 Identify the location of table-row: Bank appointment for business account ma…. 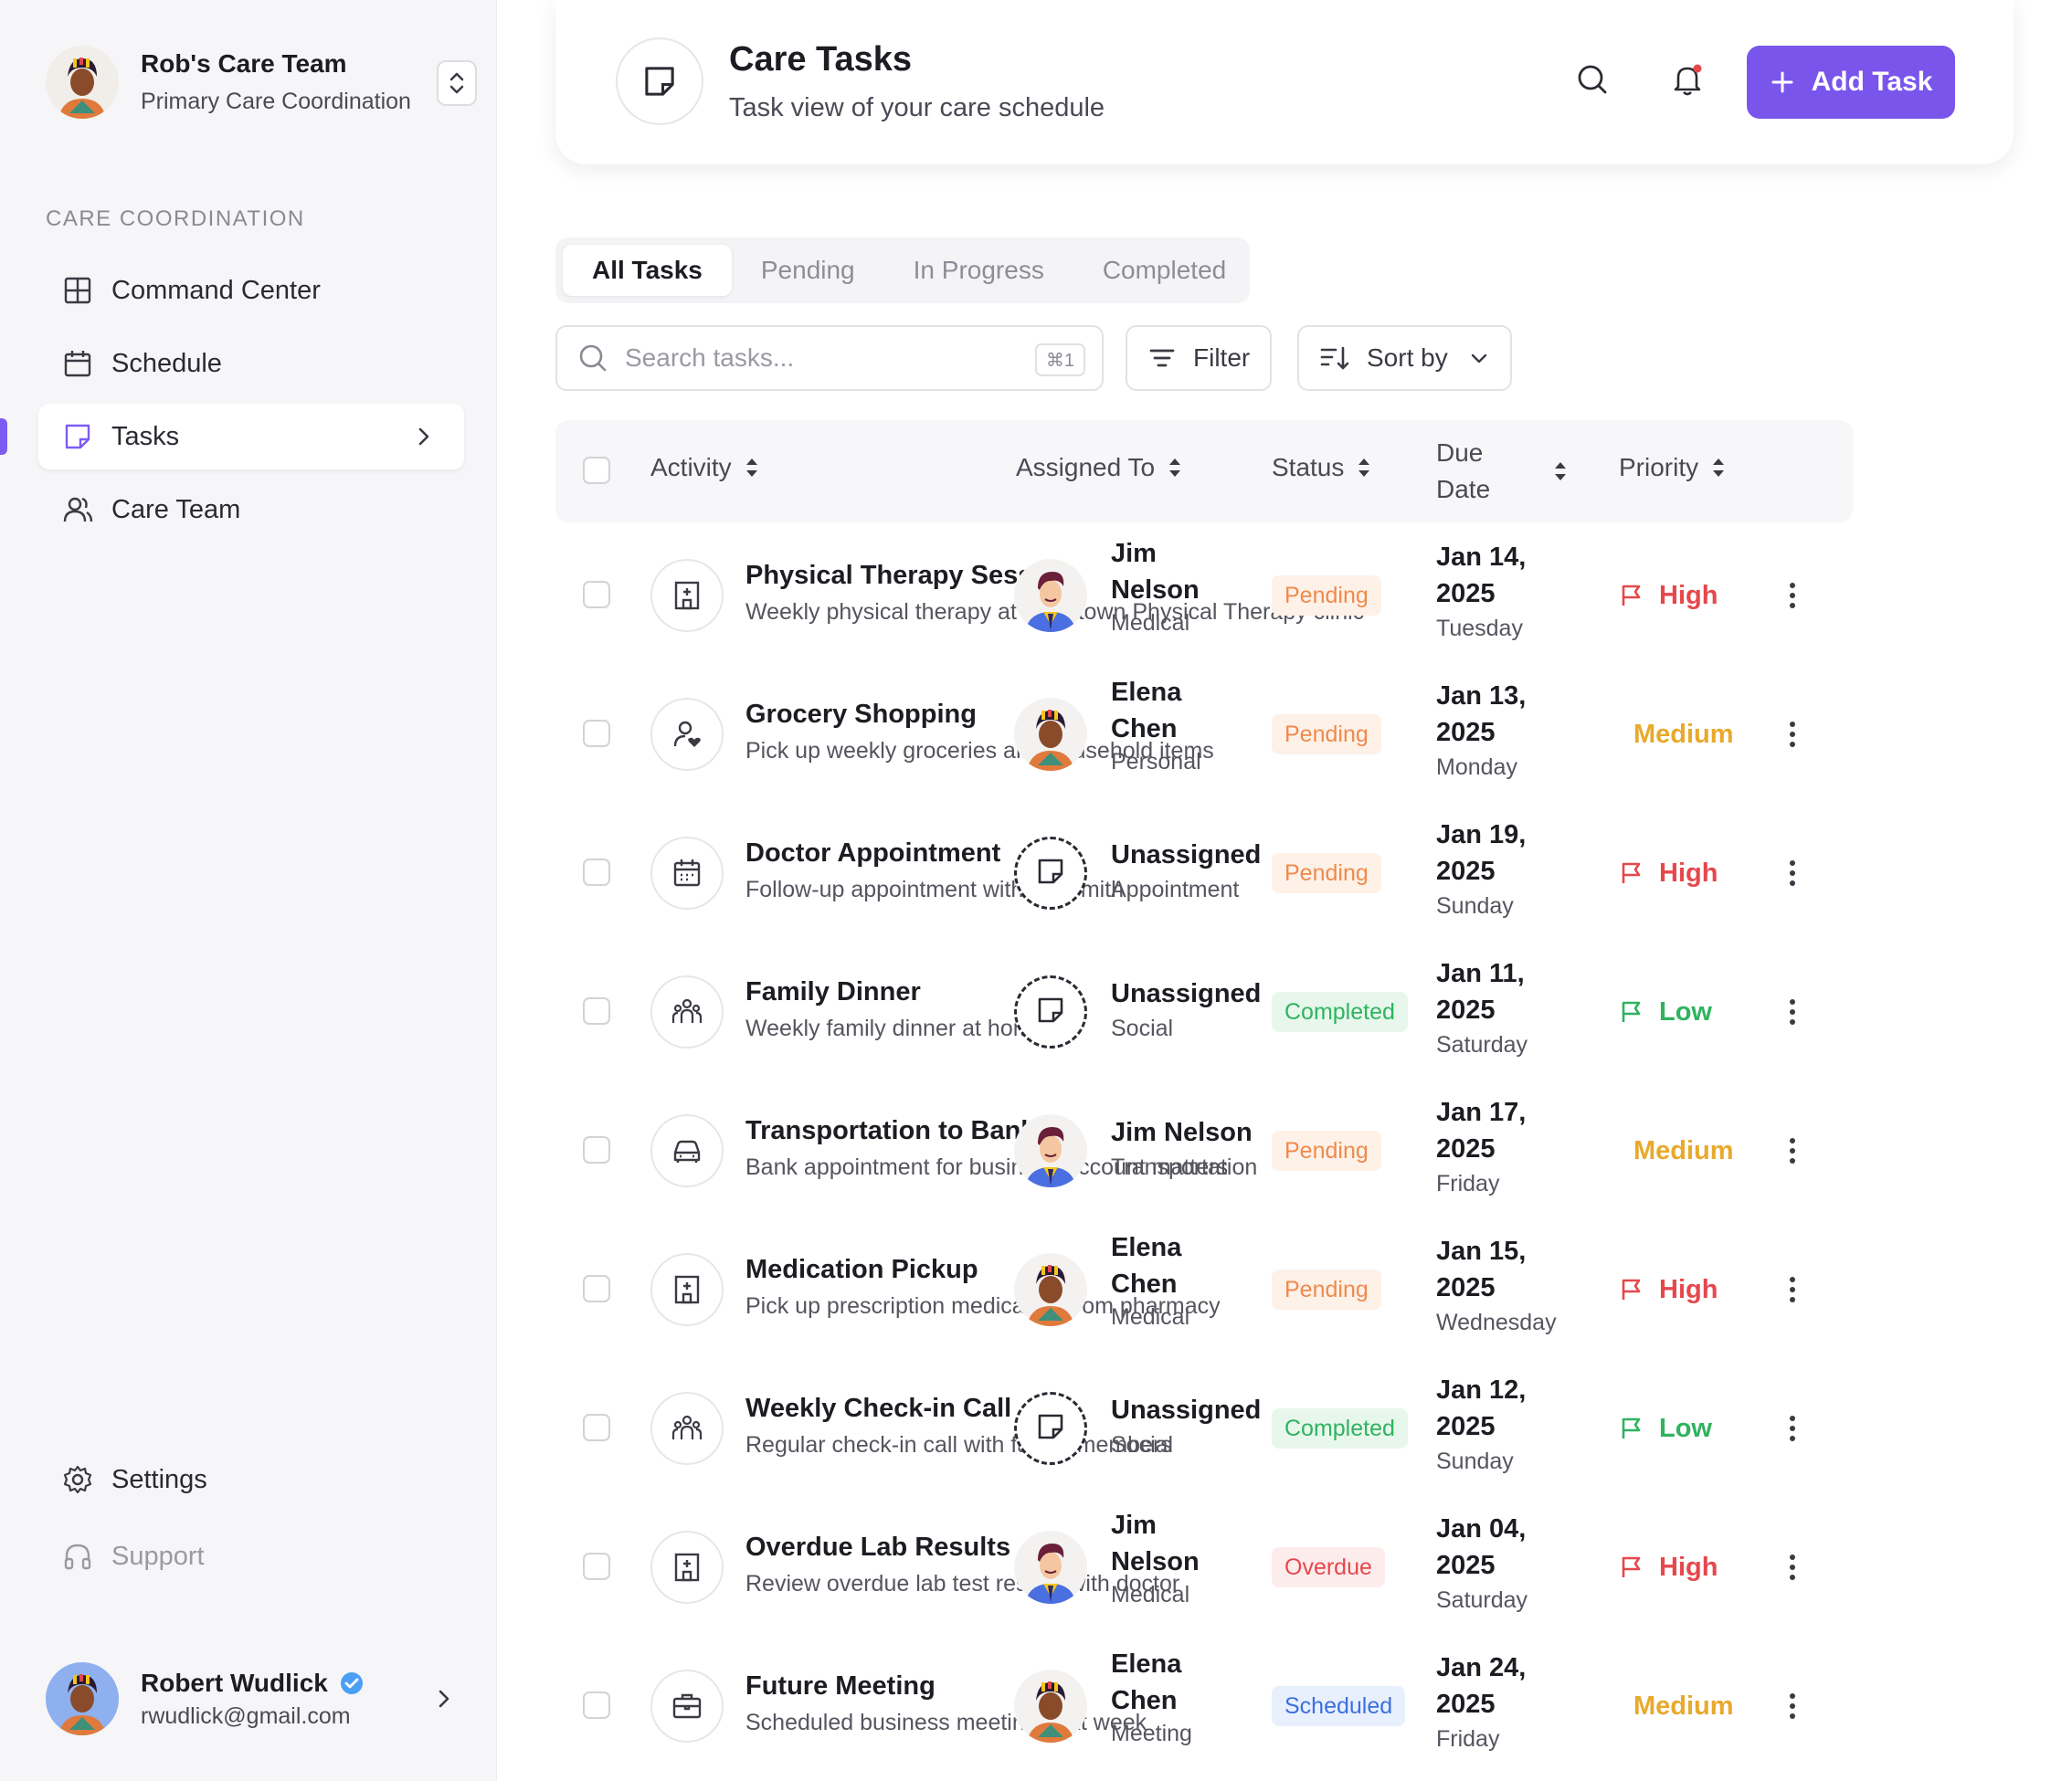
(1204, 1150).